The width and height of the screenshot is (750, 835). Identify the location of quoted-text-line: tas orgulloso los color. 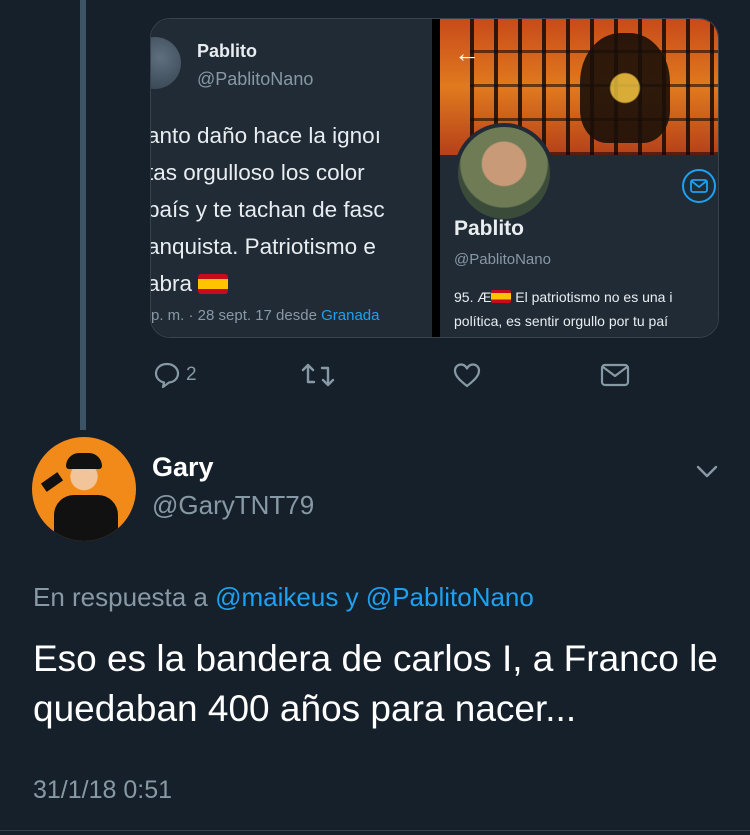
(258, 172).